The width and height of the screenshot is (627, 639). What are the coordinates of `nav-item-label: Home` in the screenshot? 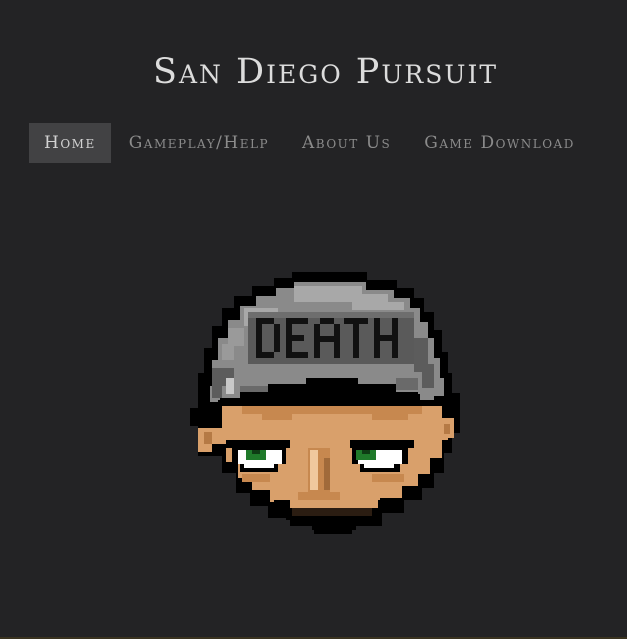 It's located at (70, 143).